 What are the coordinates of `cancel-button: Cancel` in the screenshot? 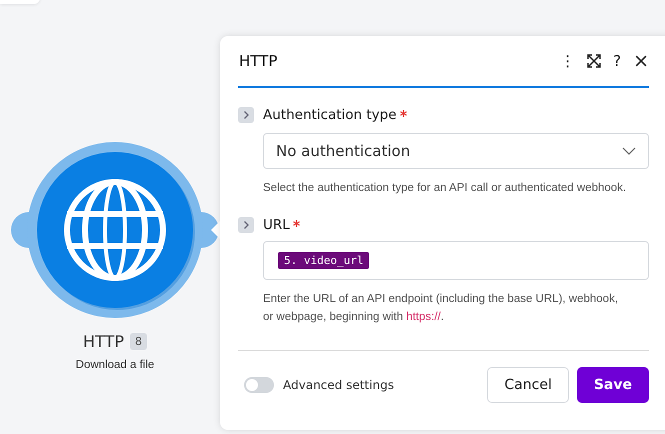 It's located at (528, 385).